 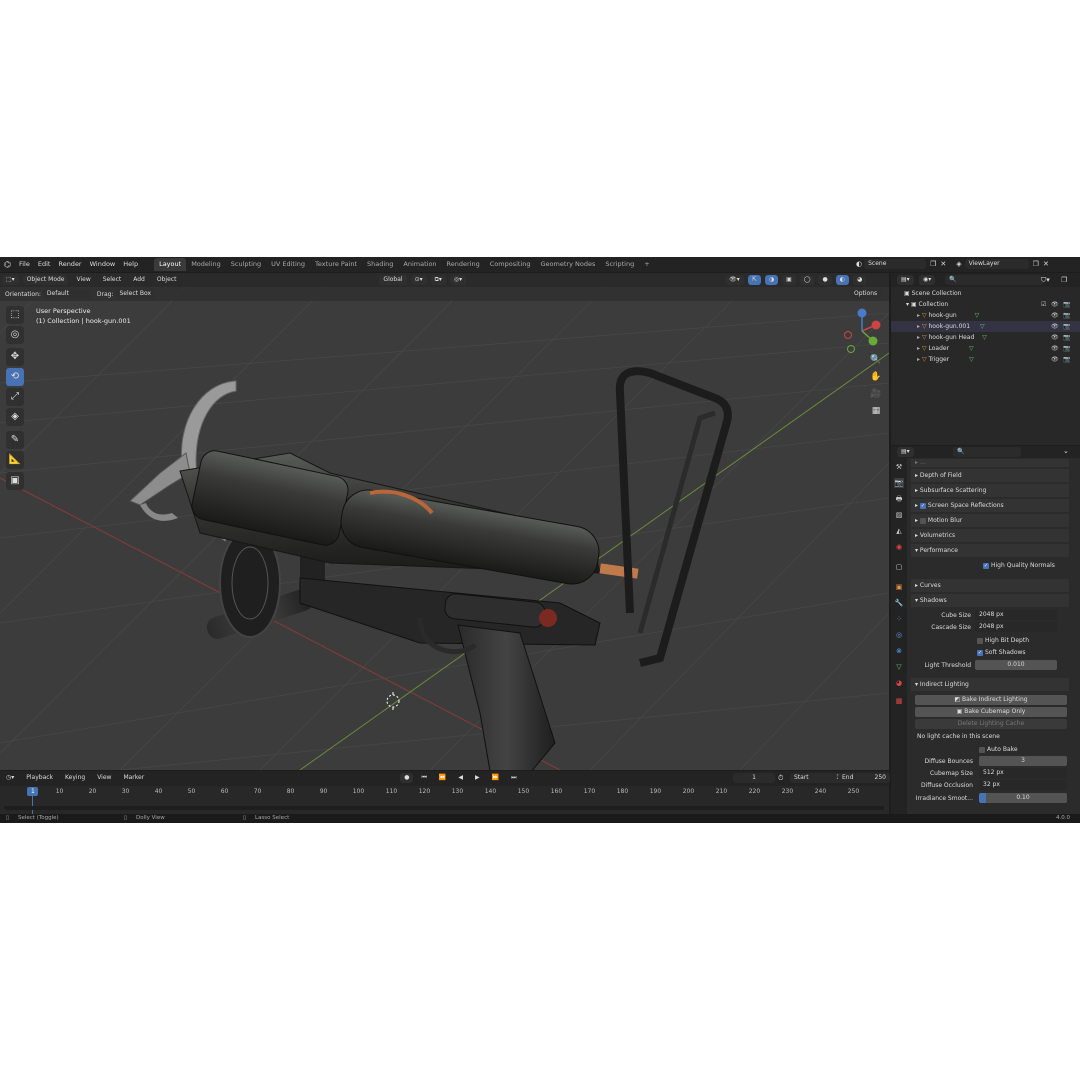 I want to click on rotate-tool-icon: ⟲, so click(x=15, y=377).